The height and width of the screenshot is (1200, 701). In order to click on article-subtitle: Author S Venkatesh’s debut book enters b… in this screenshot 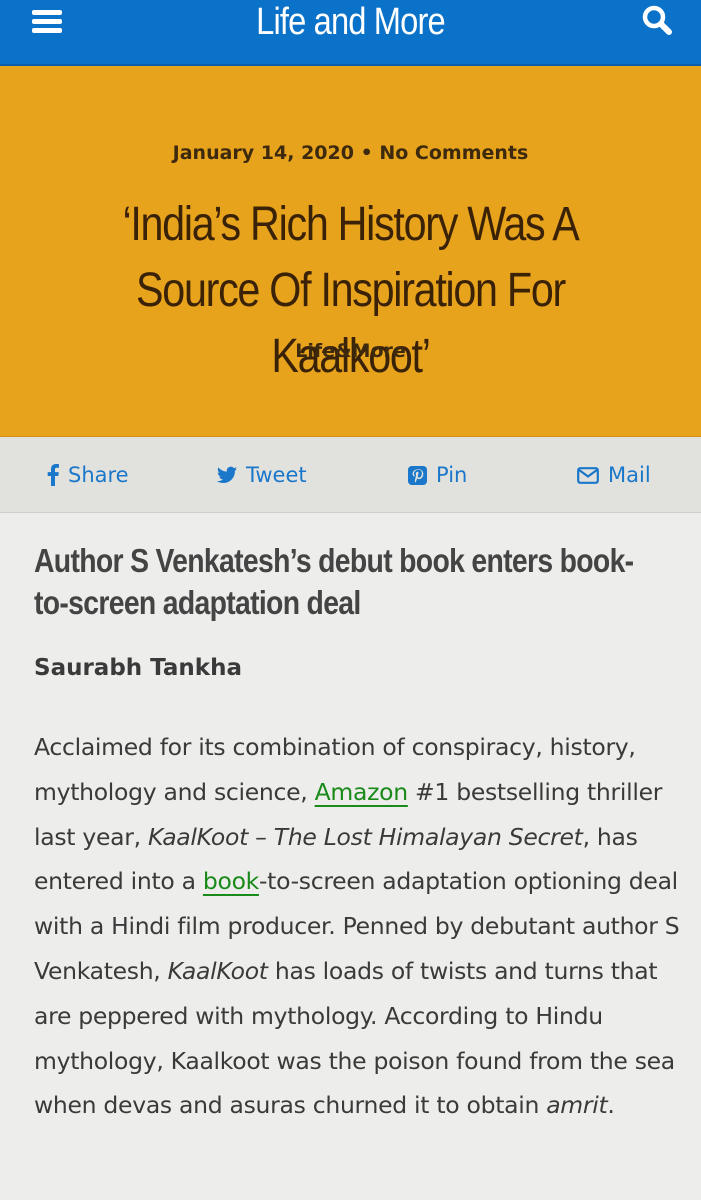, I will do `click(334, 581)`.